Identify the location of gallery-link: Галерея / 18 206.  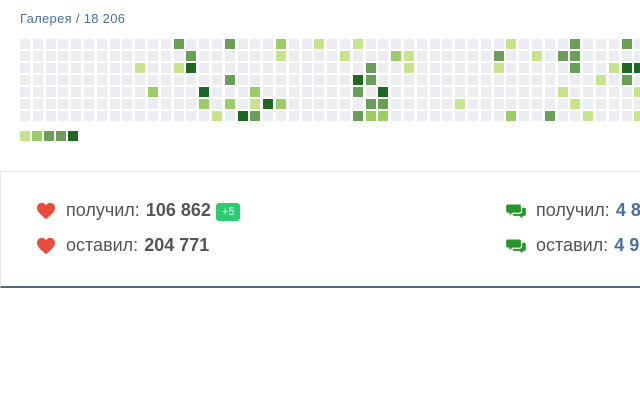
(72, 18).